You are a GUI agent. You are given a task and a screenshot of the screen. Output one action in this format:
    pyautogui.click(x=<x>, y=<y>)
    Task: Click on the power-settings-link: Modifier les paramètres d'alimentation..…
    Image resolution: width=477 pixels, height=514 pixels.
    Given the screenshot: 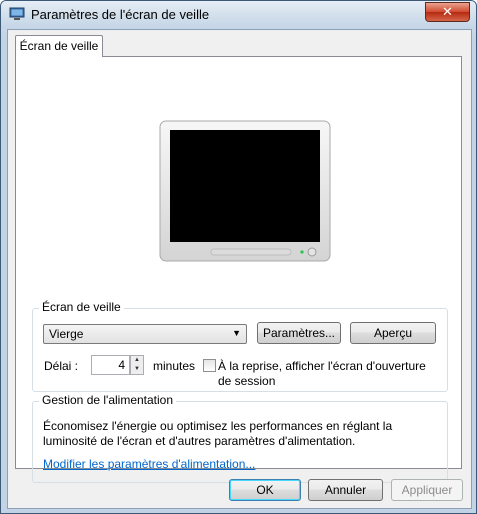 What is the action you would take?
    pyautogui.click(x=149, y=464)
    